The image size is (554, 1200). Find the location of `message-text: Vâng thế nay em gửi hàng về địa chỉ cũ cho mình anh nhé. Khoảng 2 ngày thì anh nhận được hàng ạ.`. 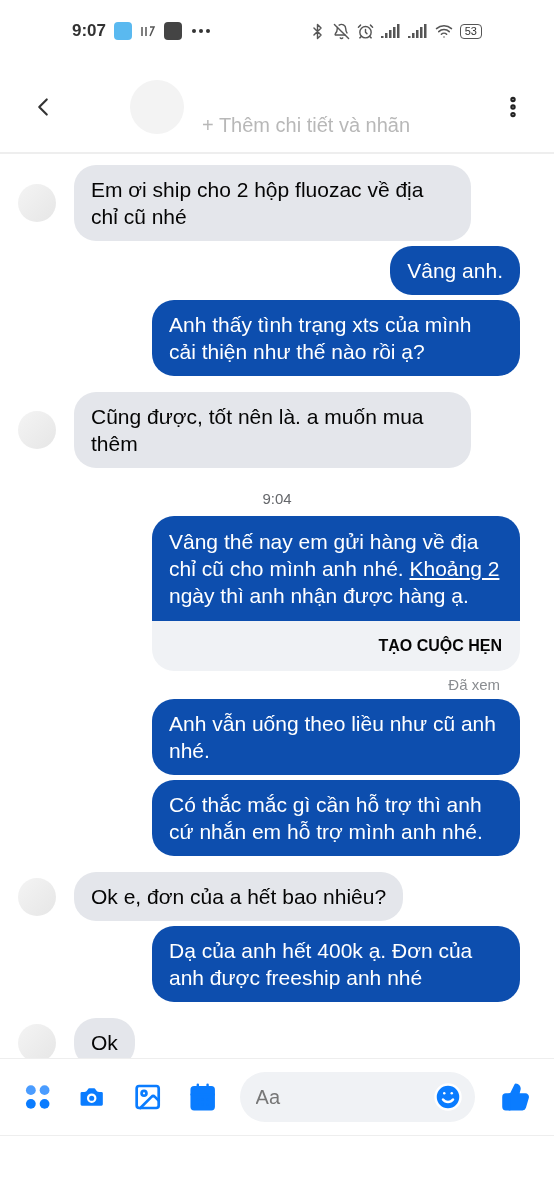

message-text: Vâng thế nay em gửi hàng về địa chỉ cũ cho mình anh nhé. Khoảng 2 ngày thì anh nhận được hàng ạ. is located at coordinates (335, 568).